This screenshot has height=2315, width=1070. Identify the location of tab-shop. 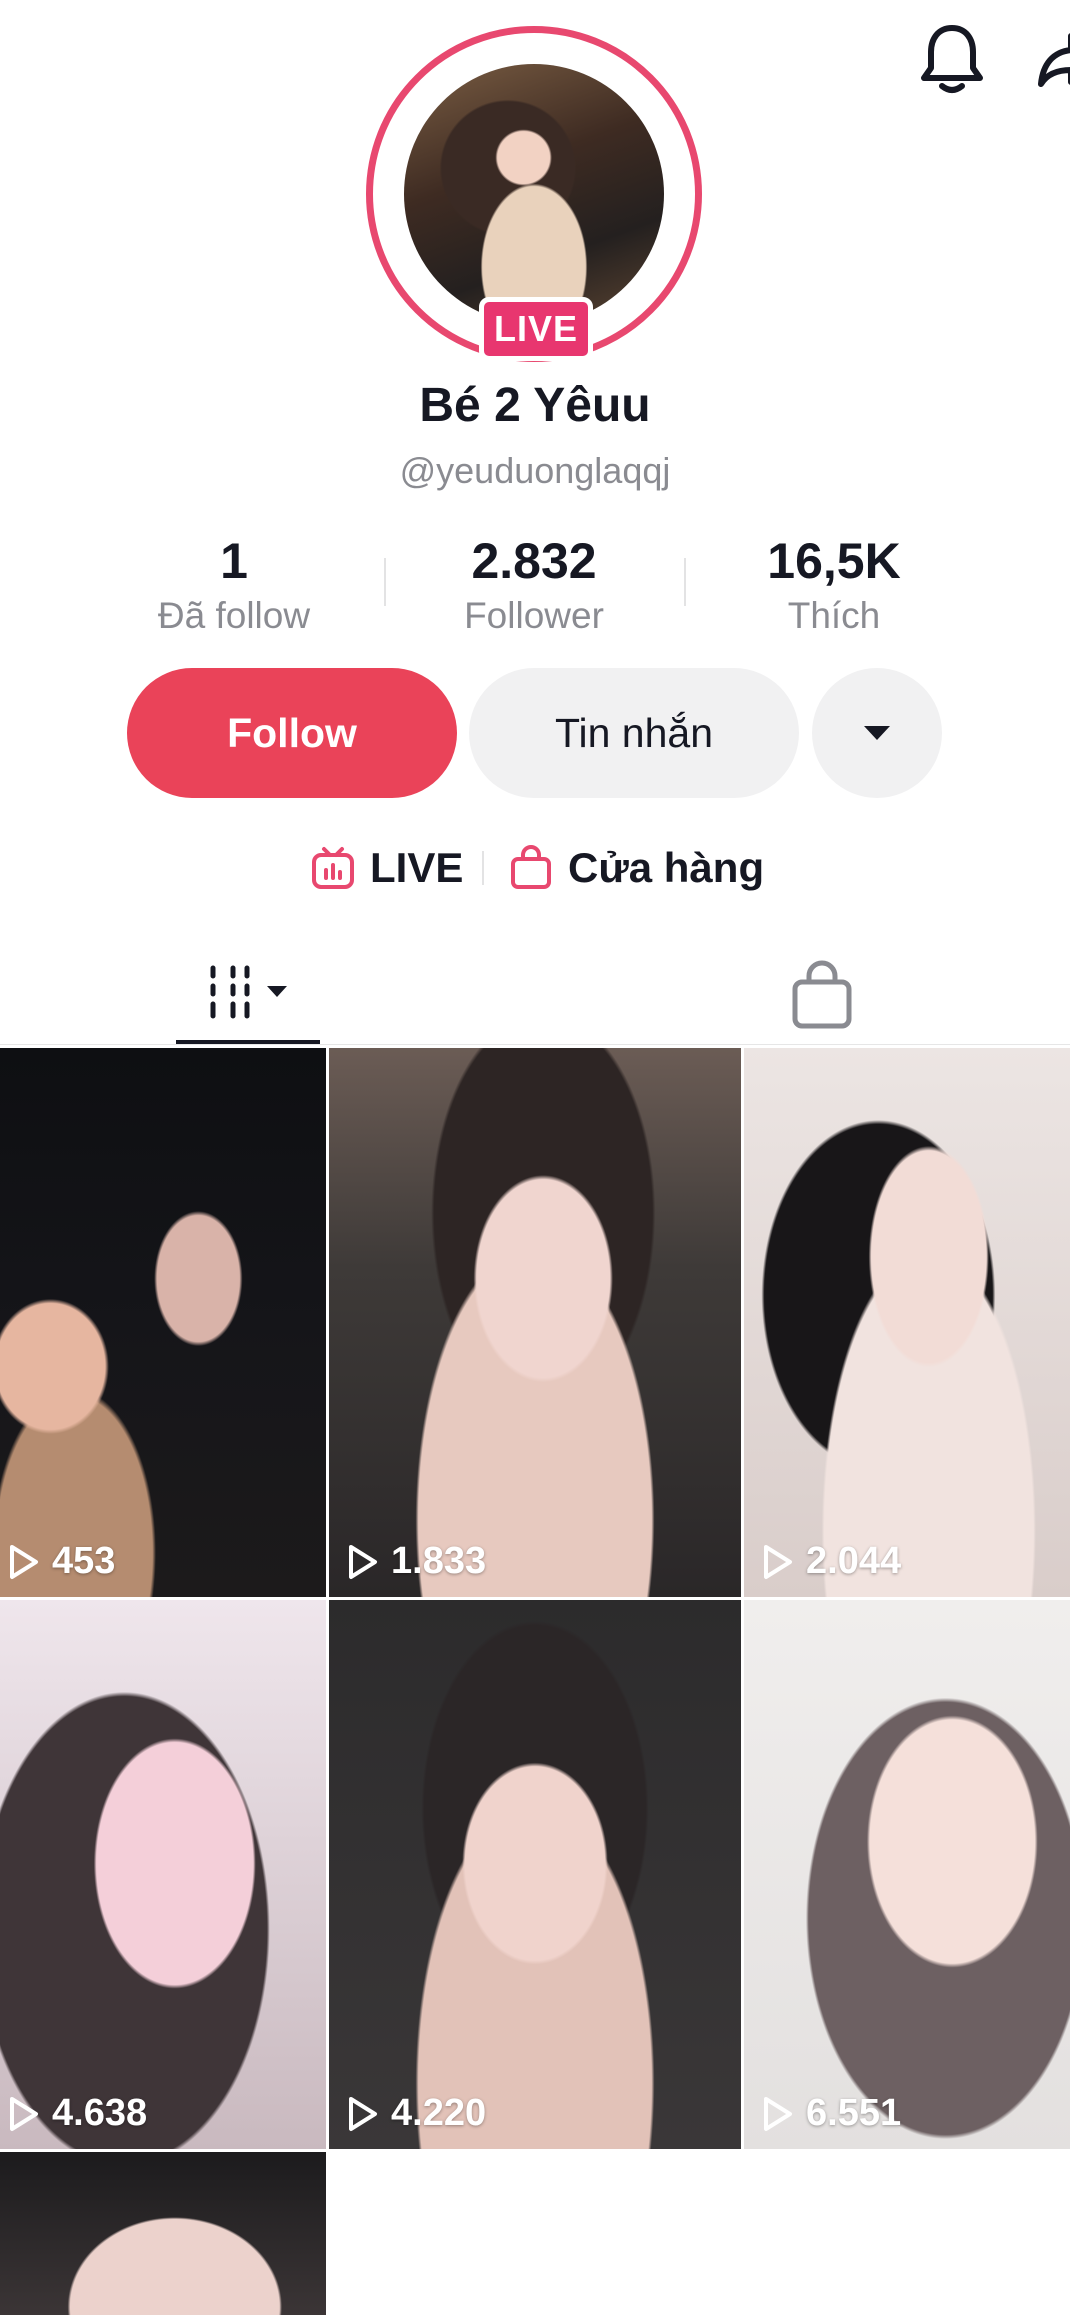
(822, 996).